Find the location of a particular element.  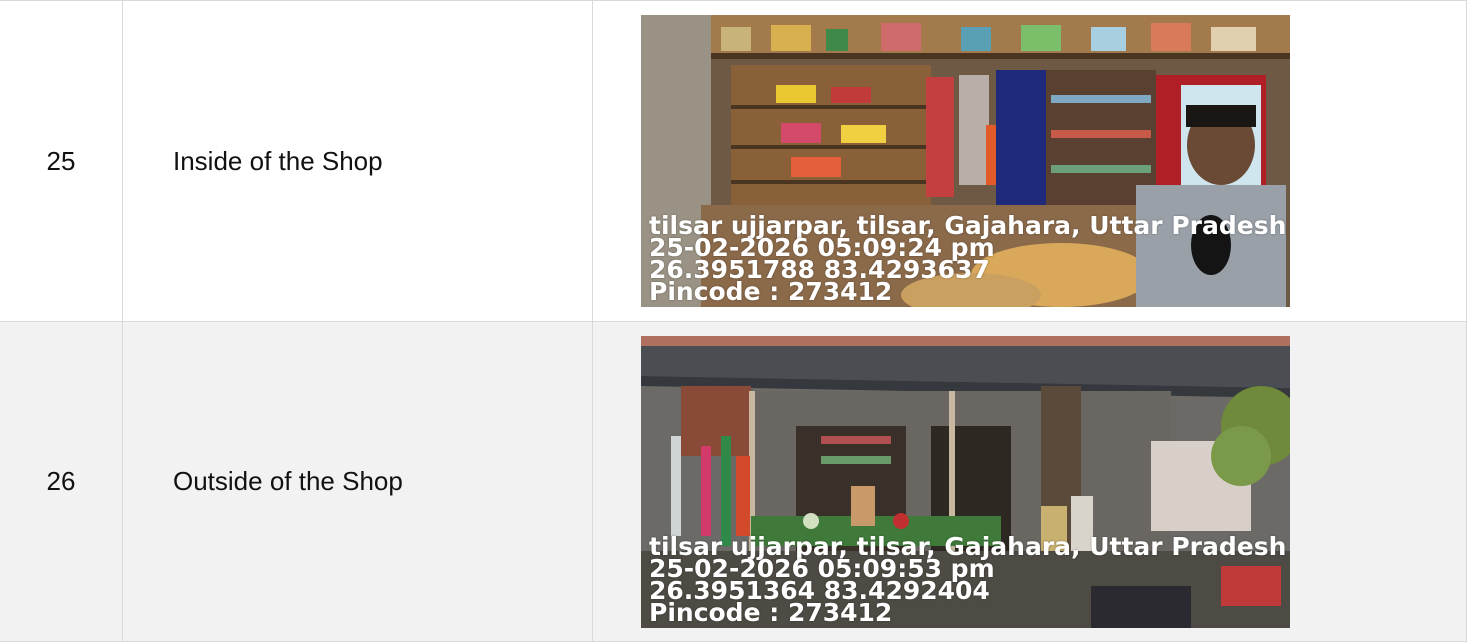

serial-number-cell: 26 is located at coordinates (61, 481).